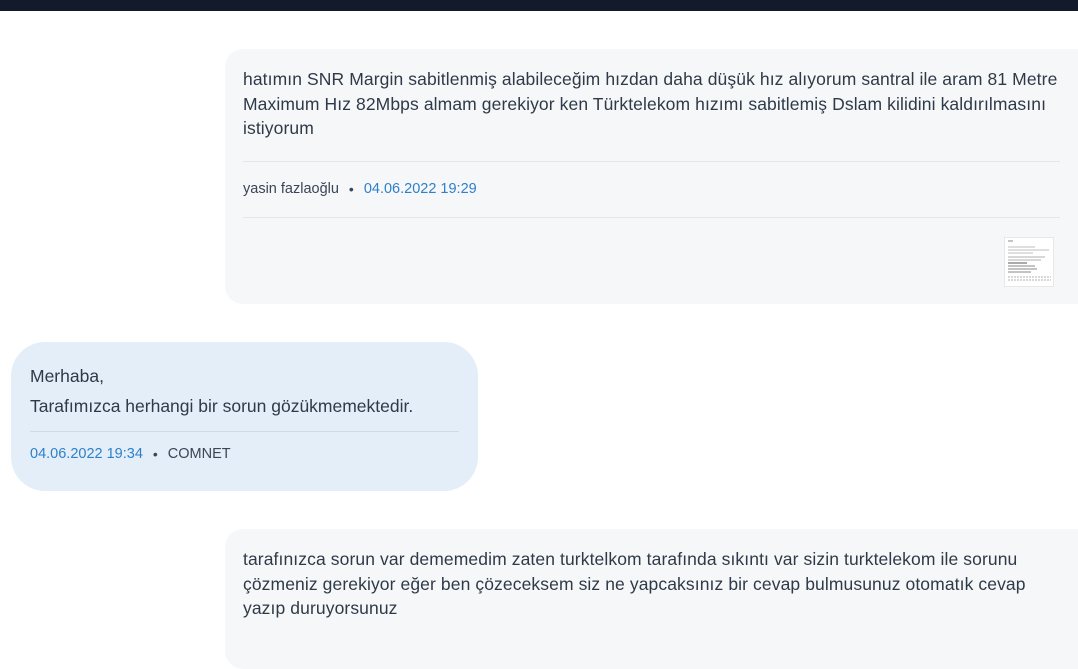 The width and height of the screenshot is (1078, 669). What do you see at coordinates (244, 446) in the screenshot?
I see `reply-meta: 04.06.2022 19:34 • COMNET` at bounding box center [244, 446].